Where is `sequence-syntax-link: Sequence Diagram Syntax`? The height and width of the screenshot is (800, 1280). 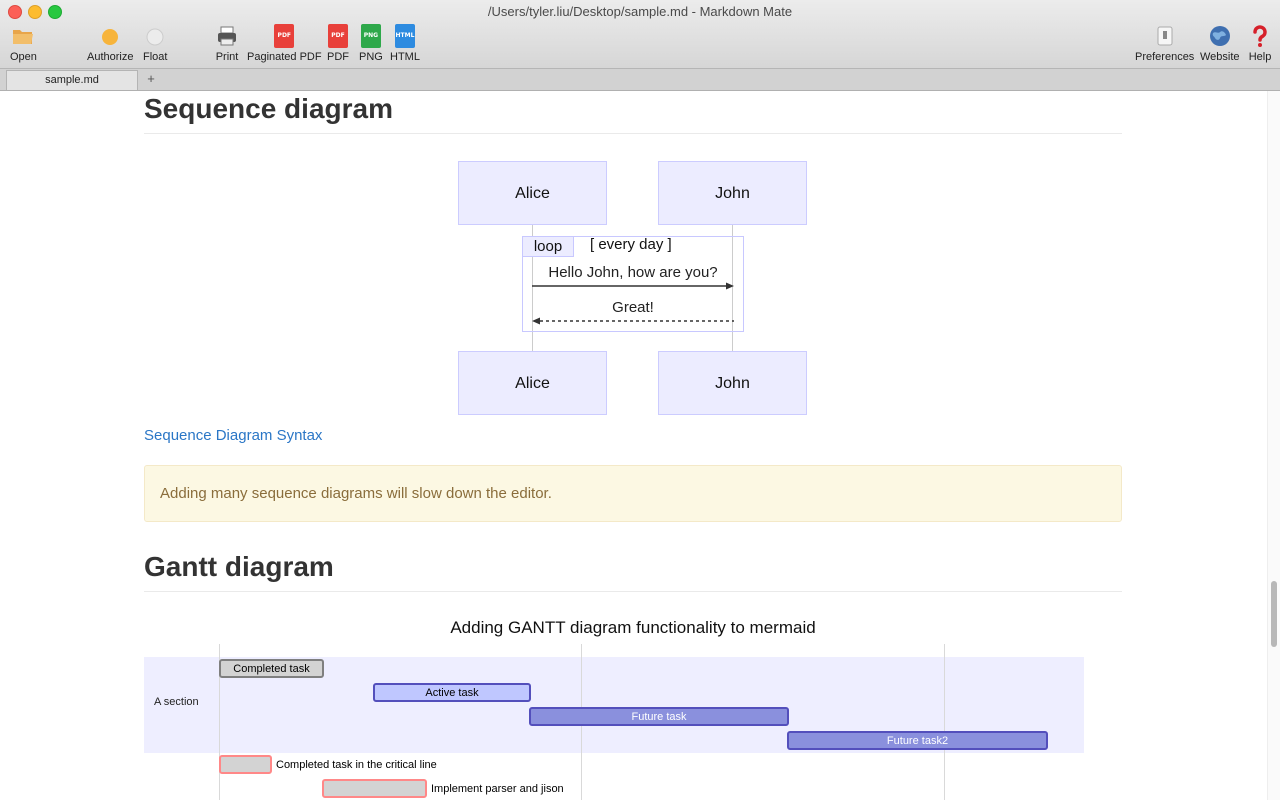
sequence-syntax-link: Sequence Diagram Syntax is located at coordinates (233, 435).